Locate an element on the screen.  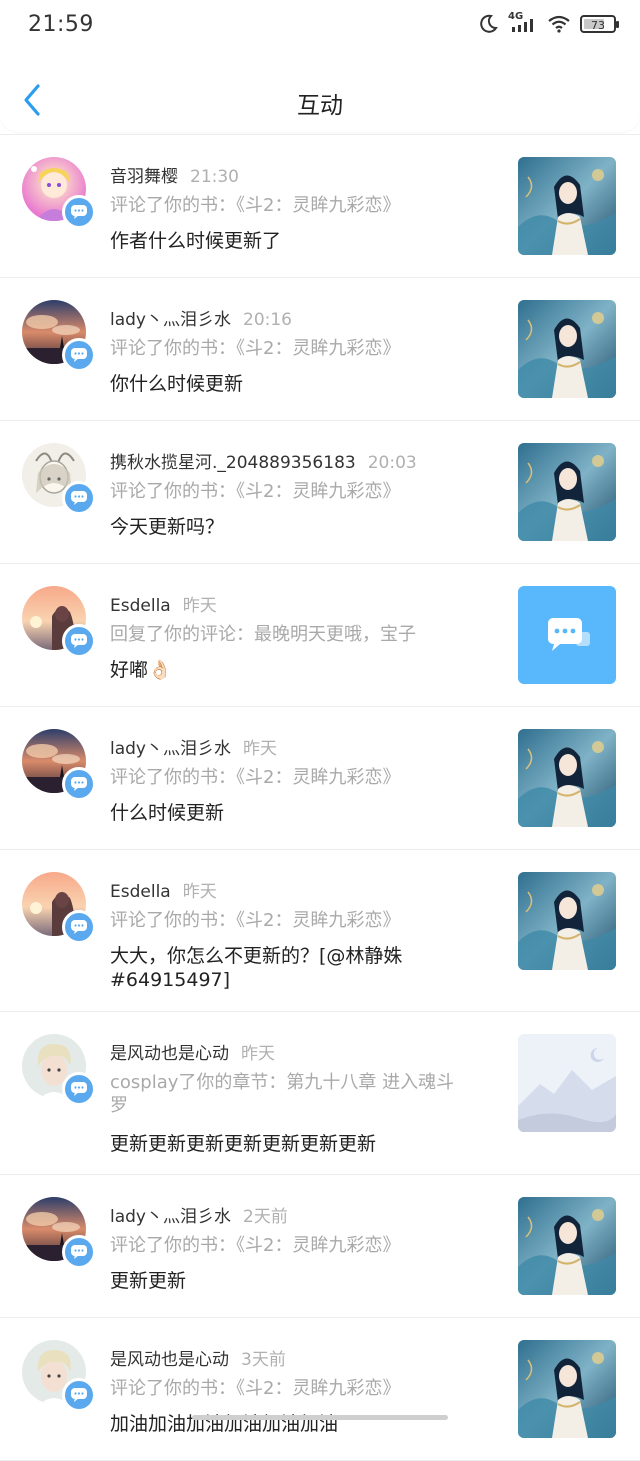
comment-text: 好嘟👌🏻 is located at coordinates (141, 670).